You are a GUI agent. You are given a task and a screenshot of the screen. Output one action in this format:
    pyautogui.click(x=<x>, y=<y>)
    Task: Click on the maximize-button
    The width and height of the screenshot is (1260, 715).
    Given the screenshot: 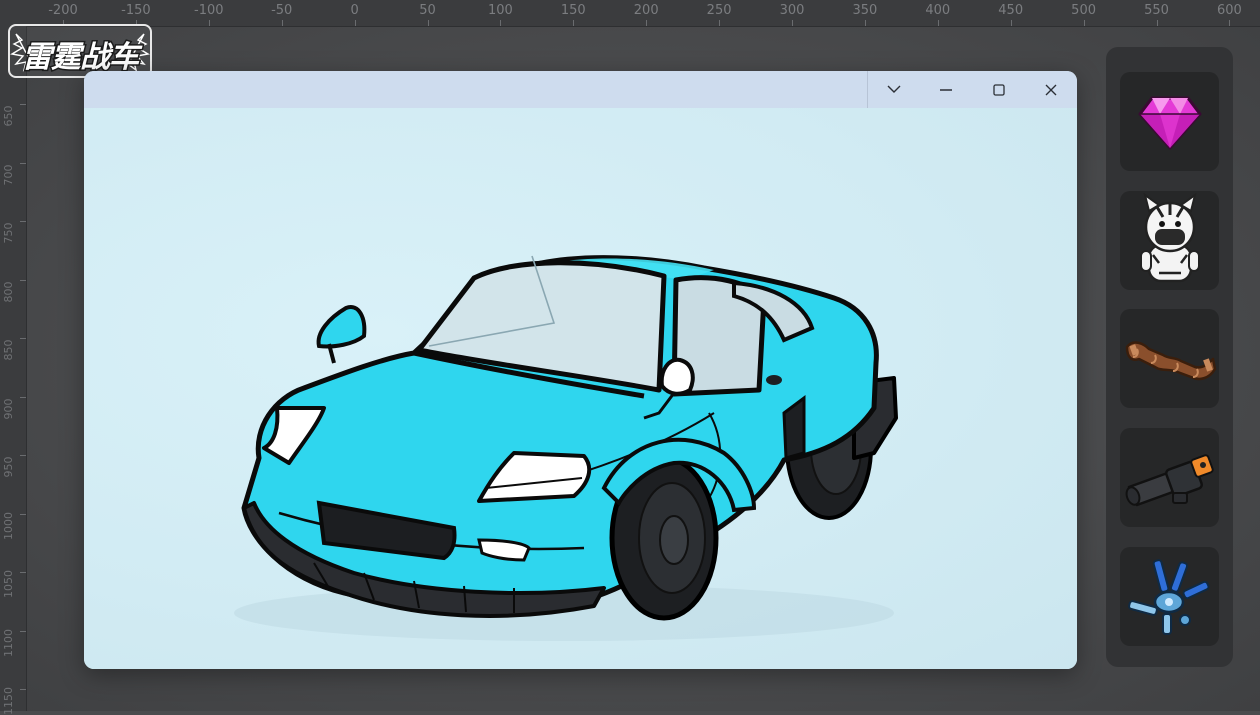 What is the action you would take?
    pyautogui.click(x=999, y=89)
    